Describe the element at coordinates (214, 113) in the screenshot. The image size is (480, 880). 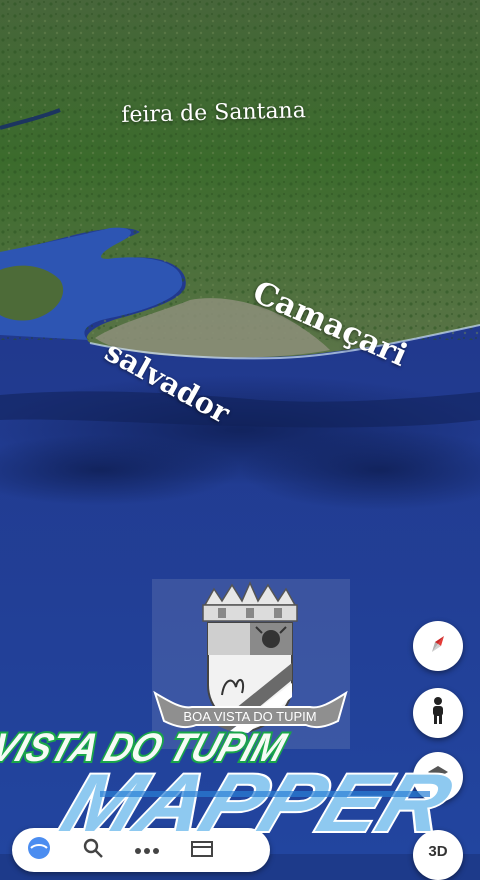
I see `city-label-feira-de-santana: feira de Santana` at that location.